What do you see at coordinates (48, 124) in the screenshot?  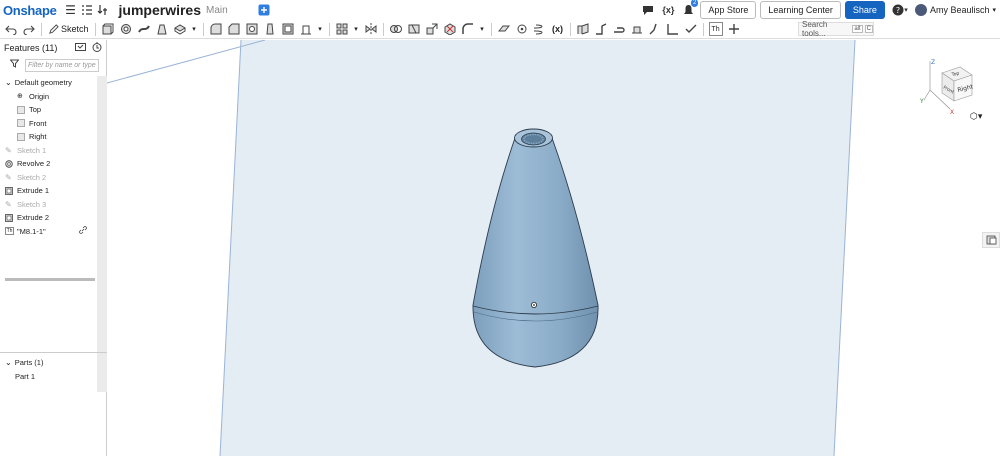 I see `tree-item-front-plane: Front` at bounding box center [48, 124].